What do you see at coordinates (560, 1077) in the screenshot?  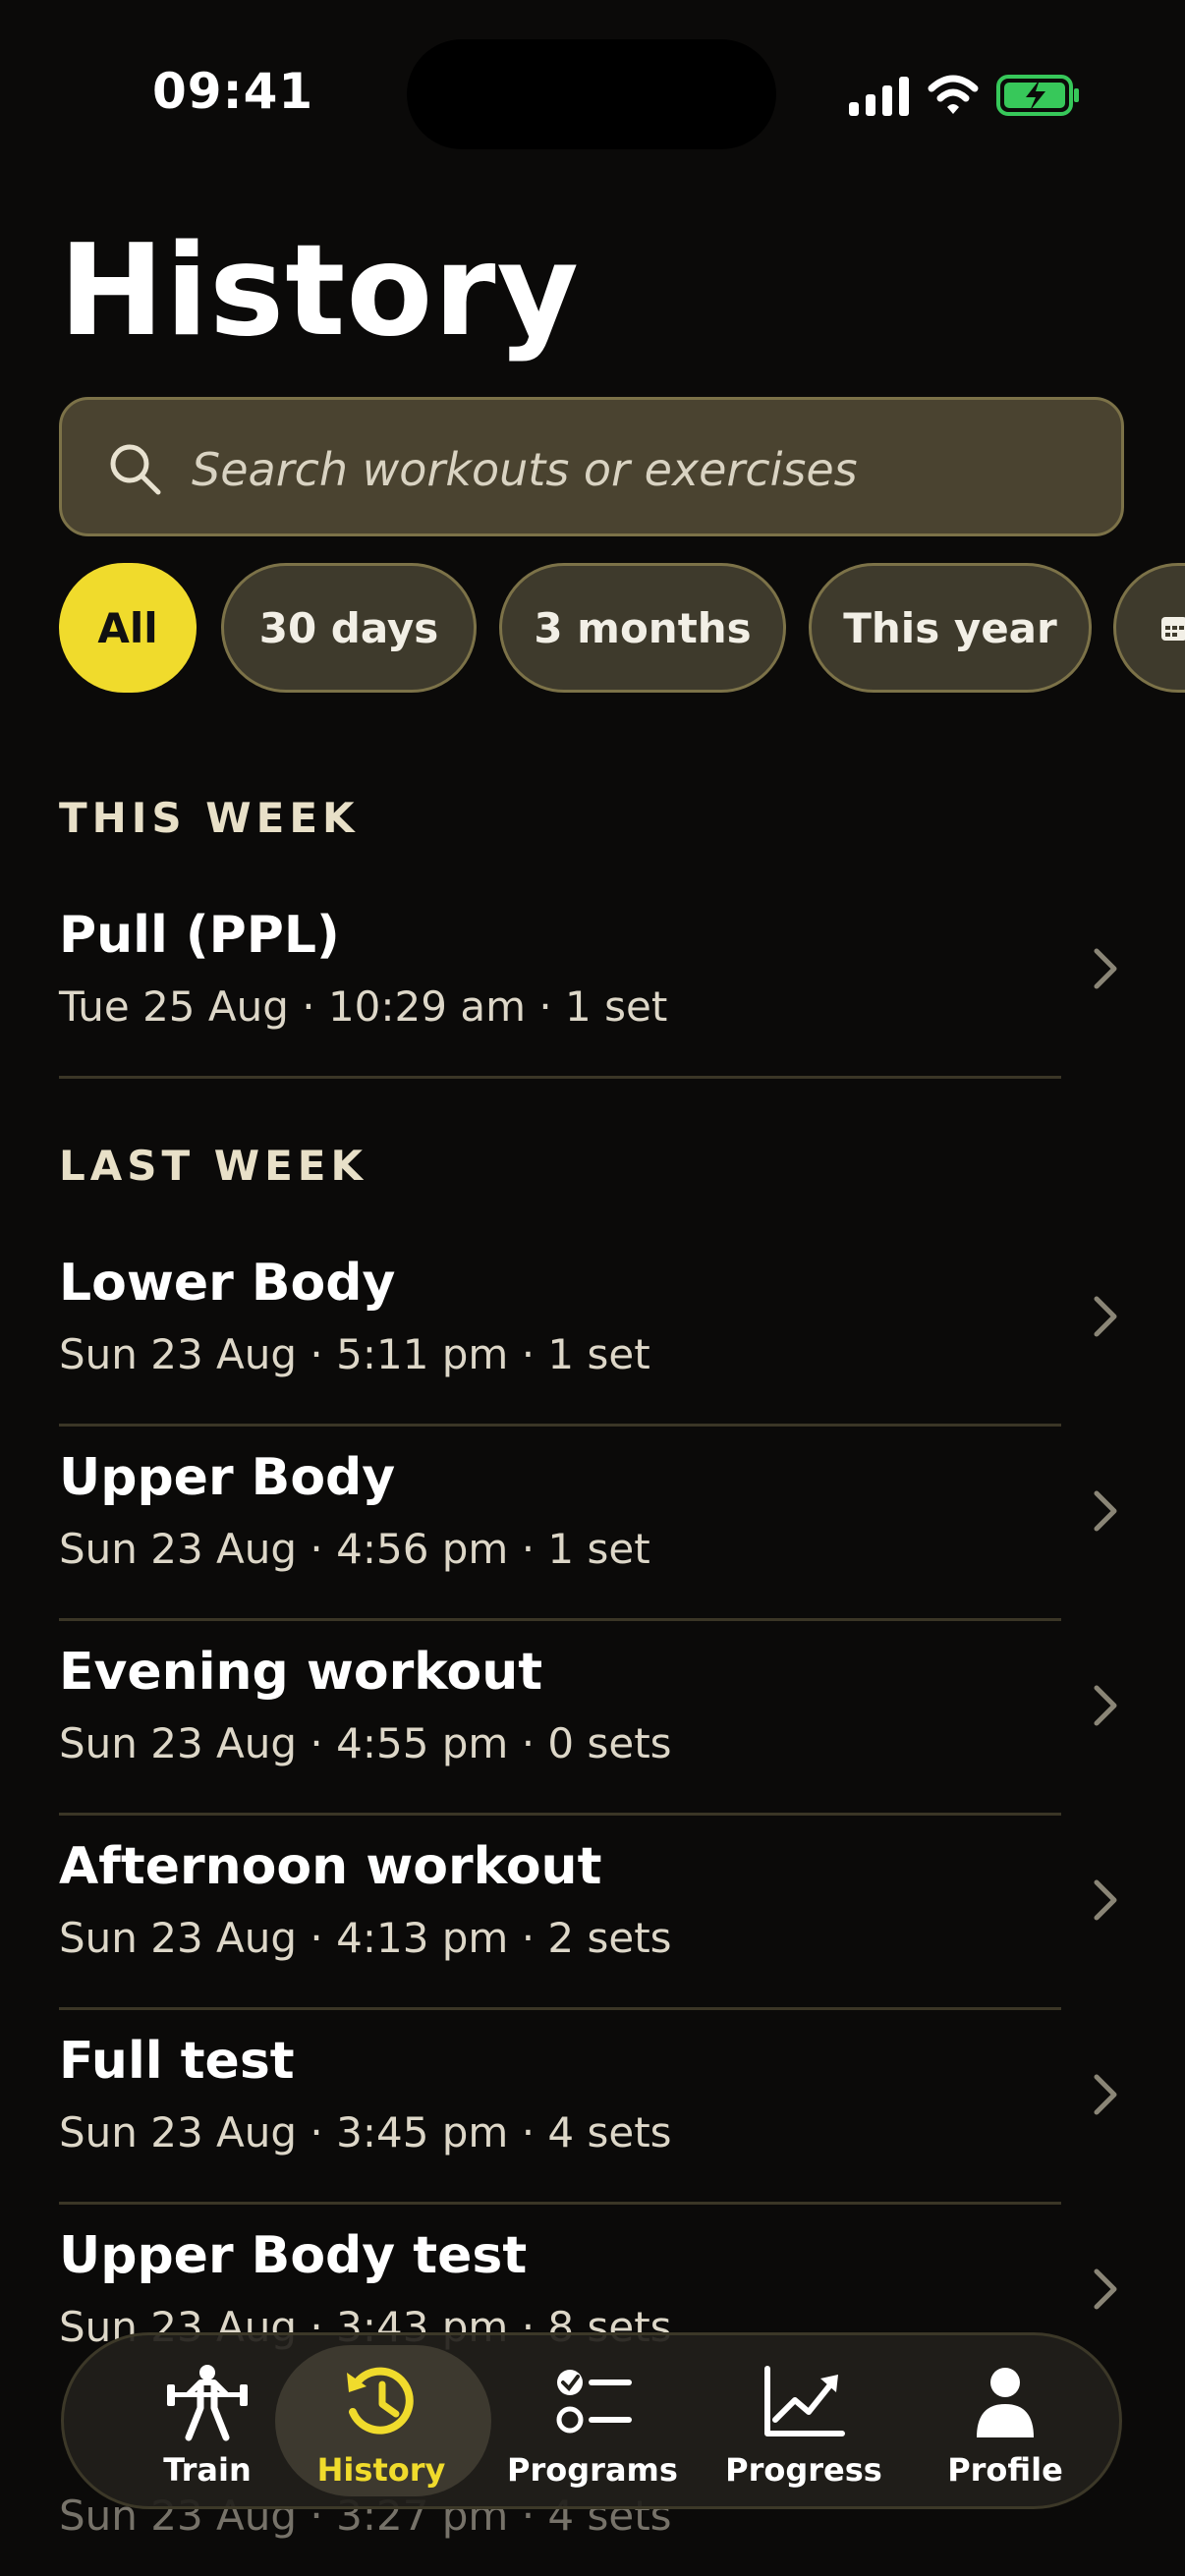 I see `row-divider` at bounding box center [560, 1077].